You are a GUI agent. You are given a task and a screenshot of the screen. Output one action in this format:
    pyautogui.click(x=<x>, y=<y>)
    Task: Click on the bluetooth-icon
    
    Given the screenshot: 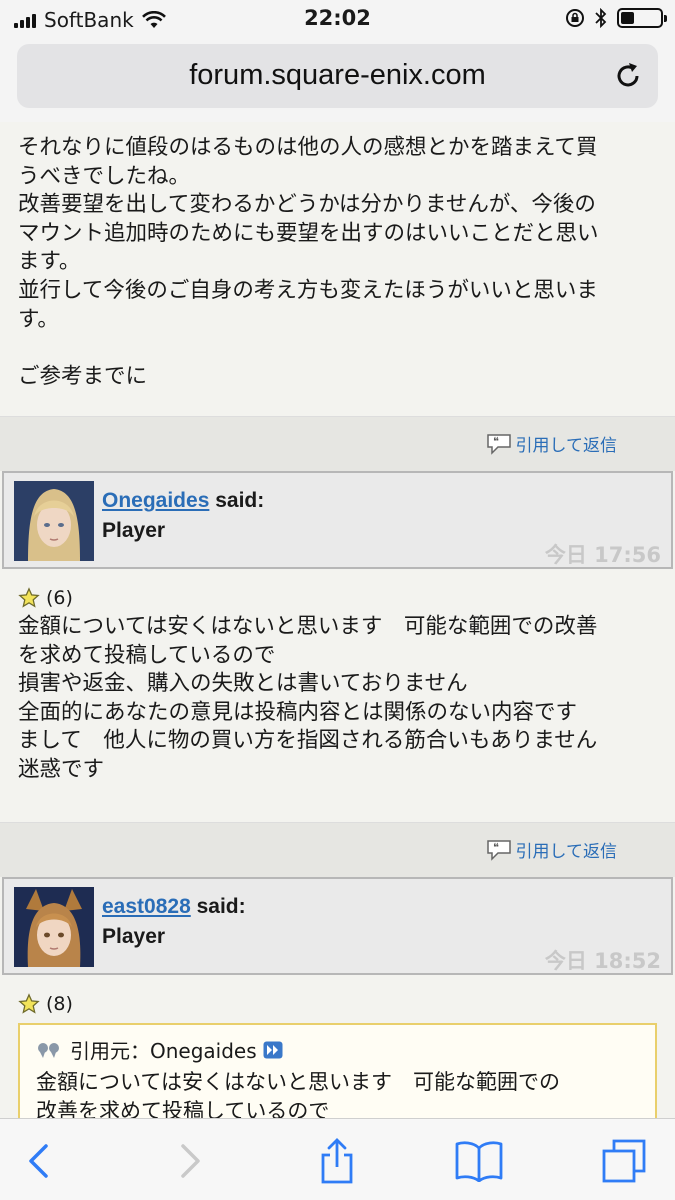 What is the action you would take?
    pyautogui.click(x=601, y=18)
    